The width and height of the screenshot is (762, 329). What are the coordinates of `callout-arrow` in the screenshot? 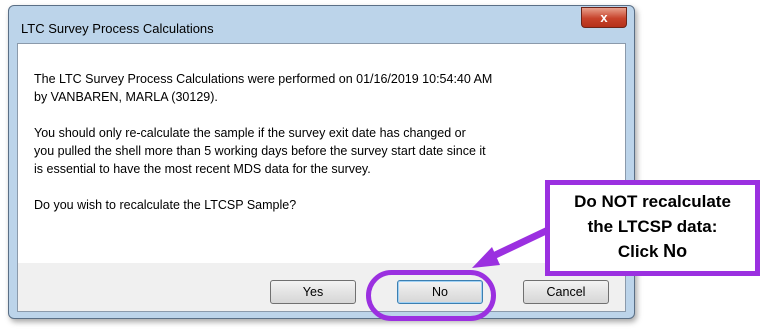 It's located at (512, 247).